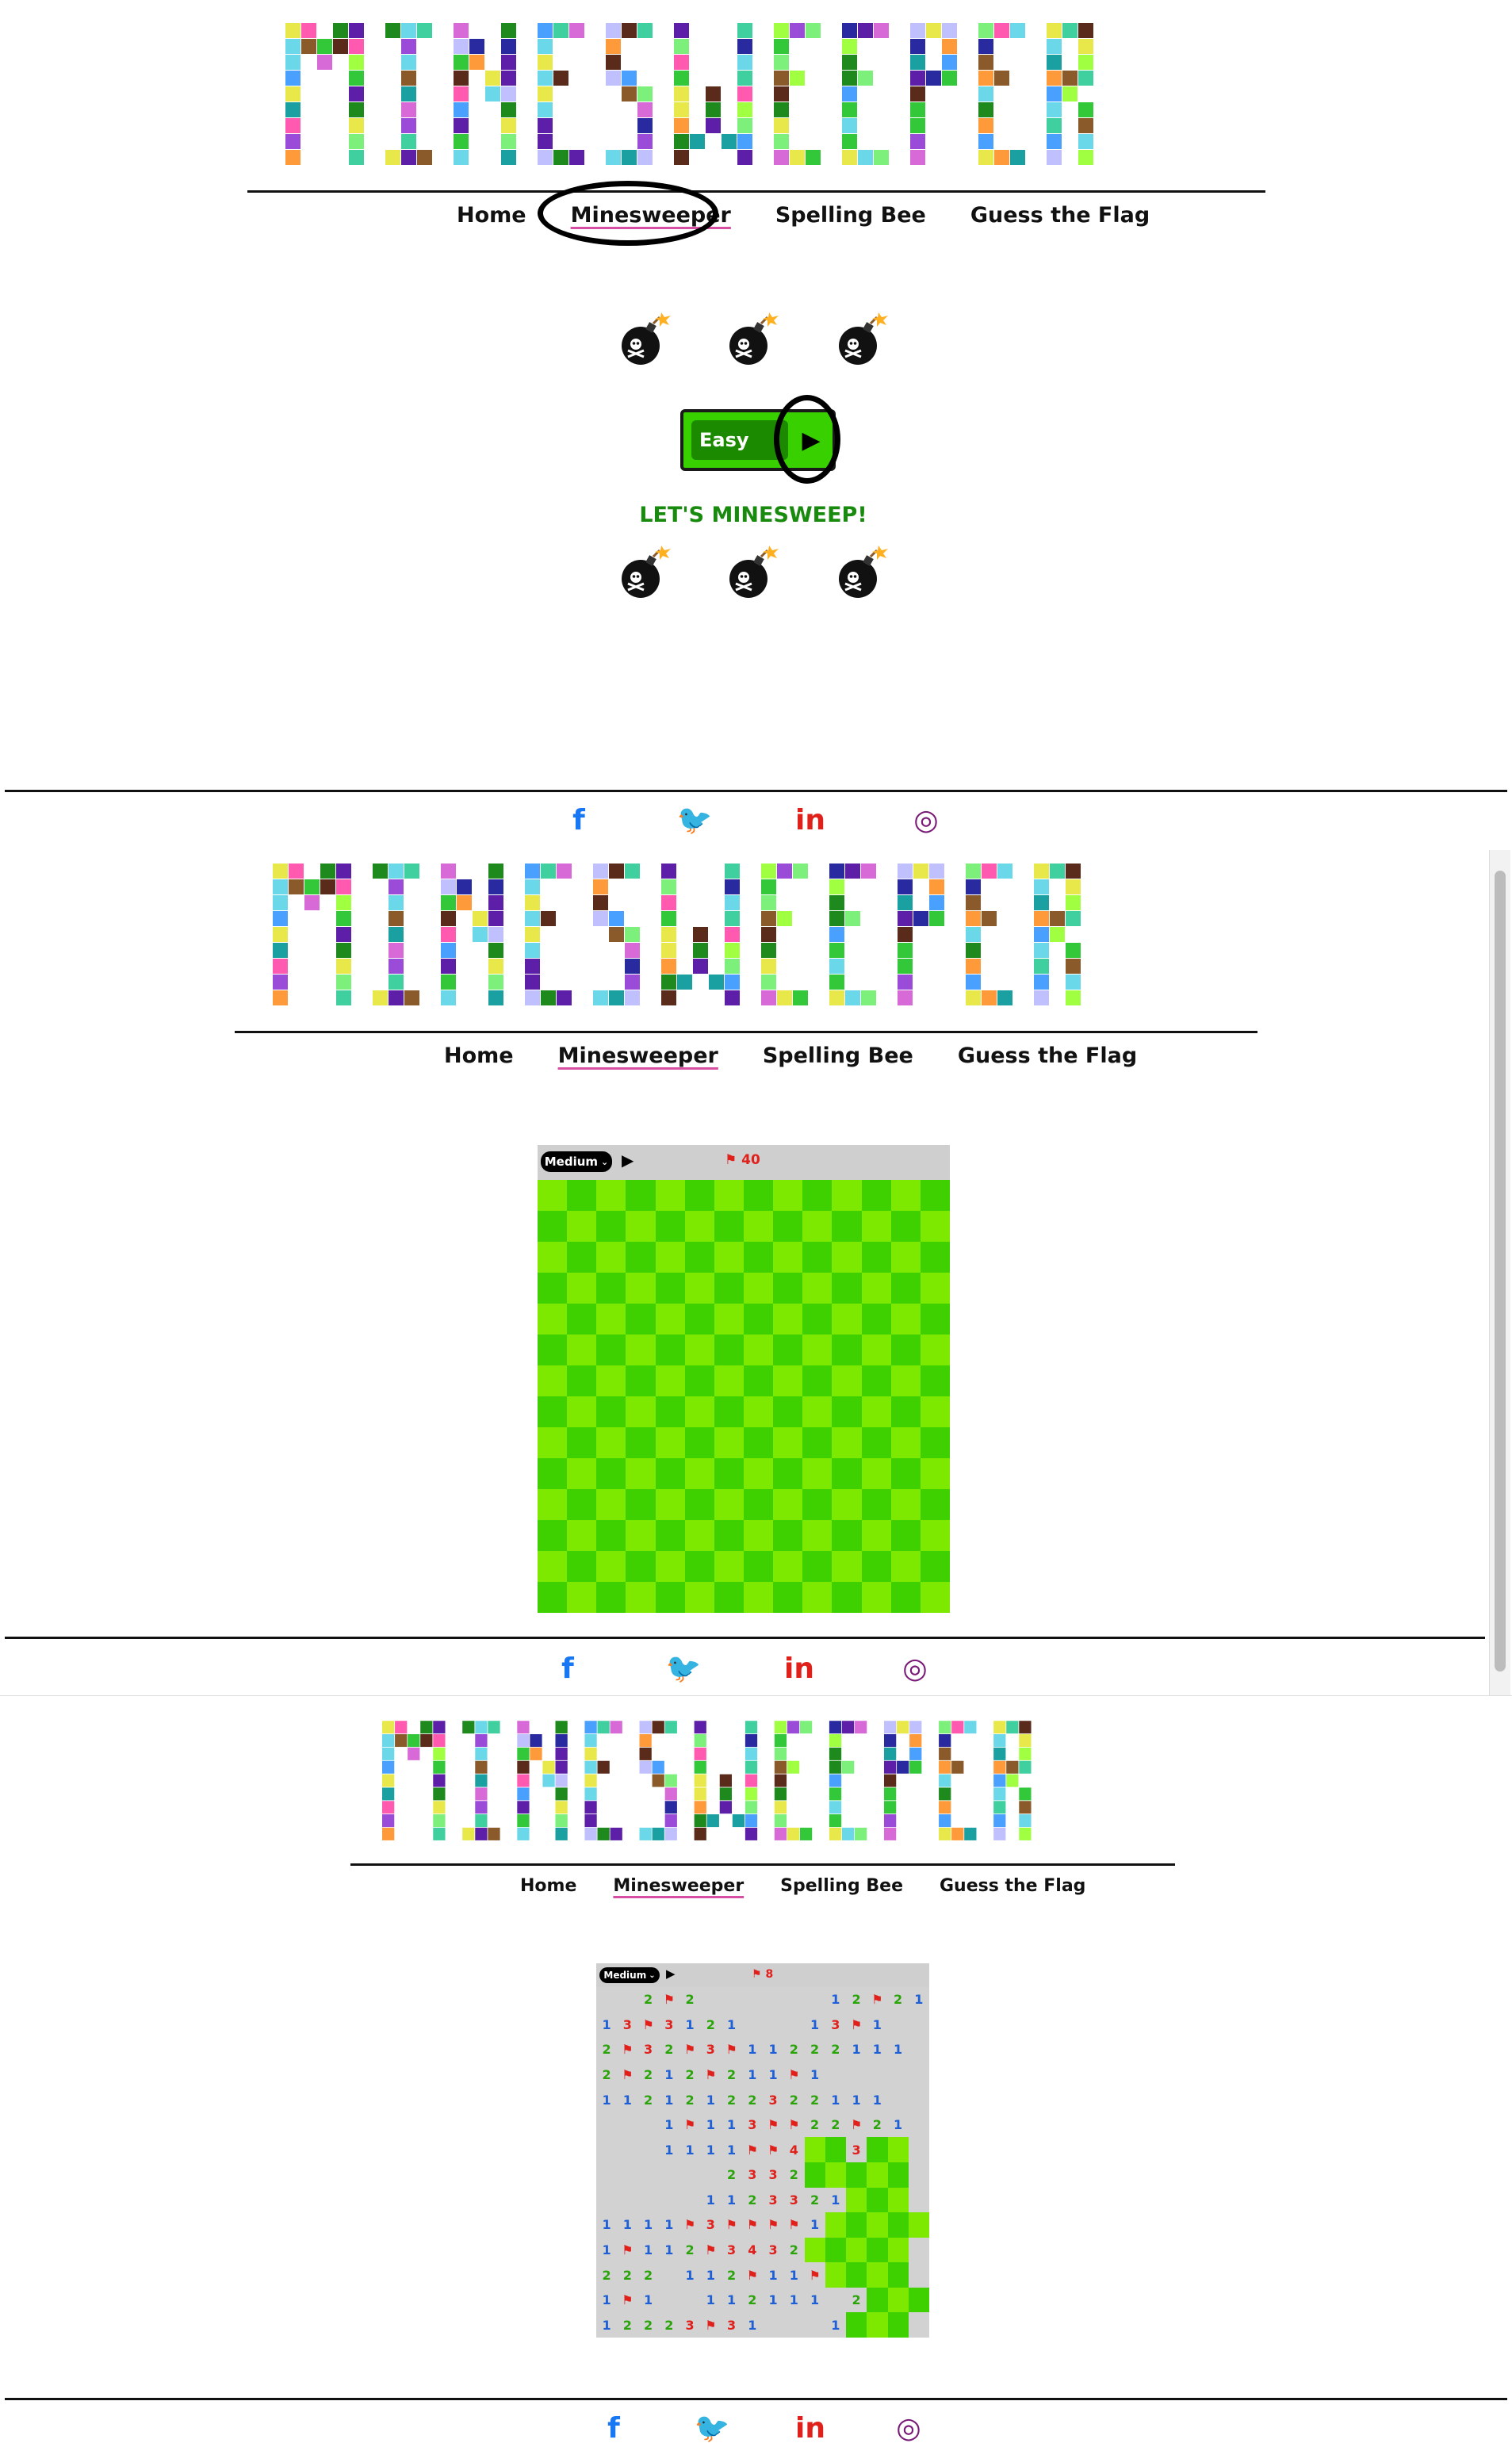 The height and width of the screenshot is (2447, 1512). What do you see at coordinates (838, 1056) in the screenshot?
I see `nav-spelling-bee: Spelling Bee` at bounding box center [838, 1056].